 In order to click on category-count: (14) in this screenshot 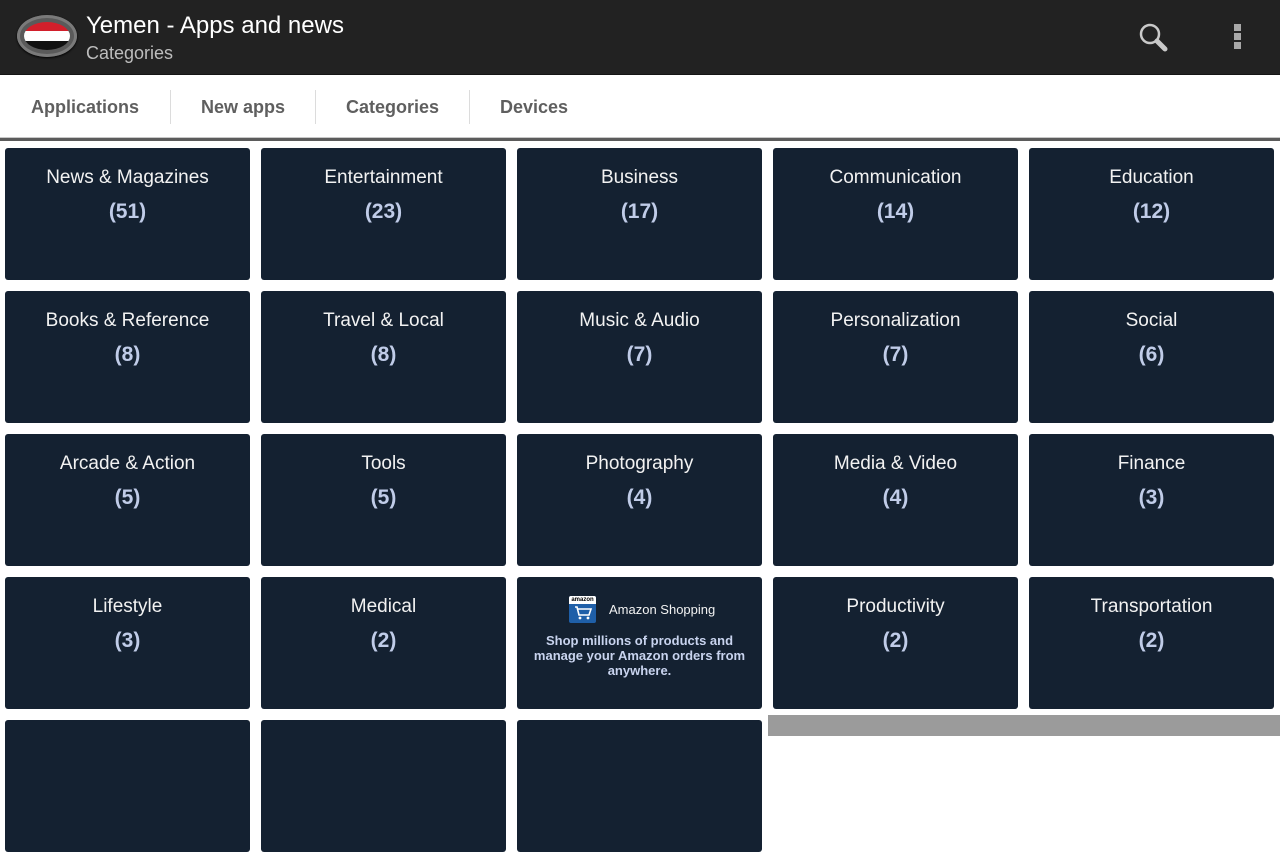, I will do `click(895, 211)`.